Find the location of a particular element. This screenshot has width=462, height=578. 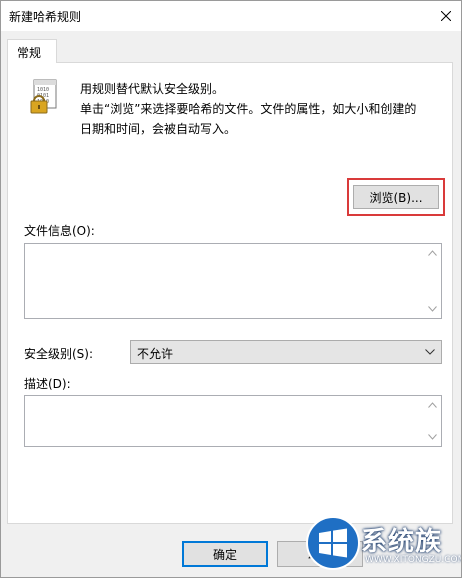

close-button is located at coordinates (446, 16).